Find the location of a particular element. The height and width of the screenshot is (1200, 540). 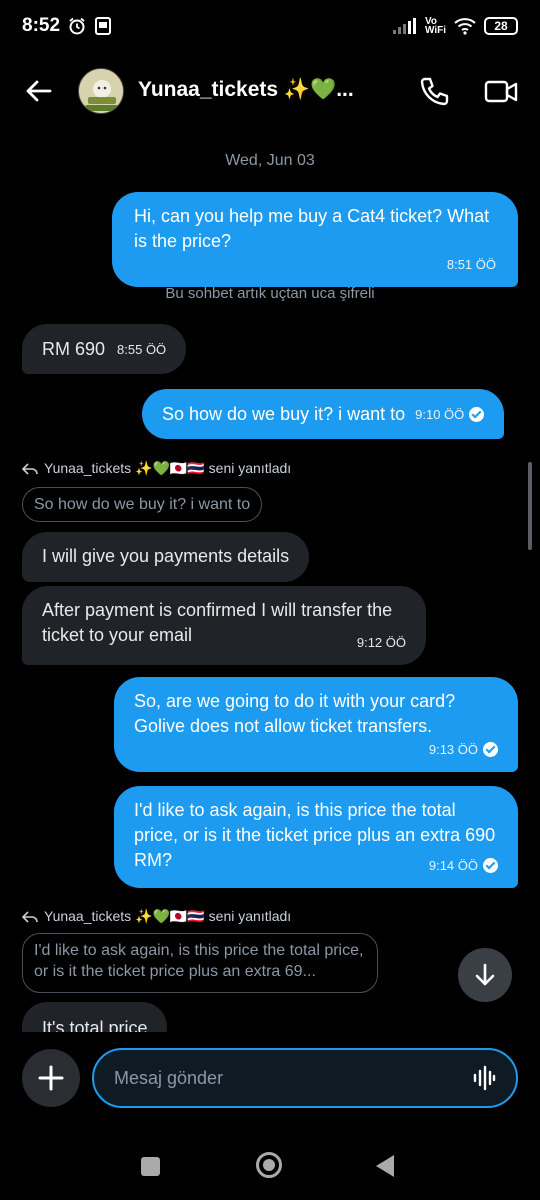

message-bubble-incoming: It's total price is located at coordinates (95, 1017).